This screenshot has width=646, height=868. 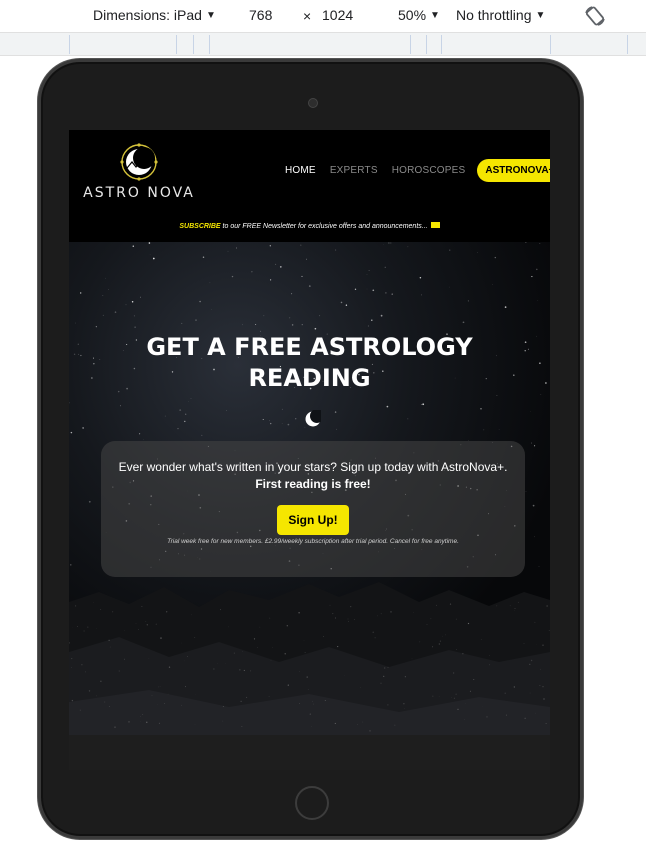 I want to click on page-bottom, so click(x=309, y=752).